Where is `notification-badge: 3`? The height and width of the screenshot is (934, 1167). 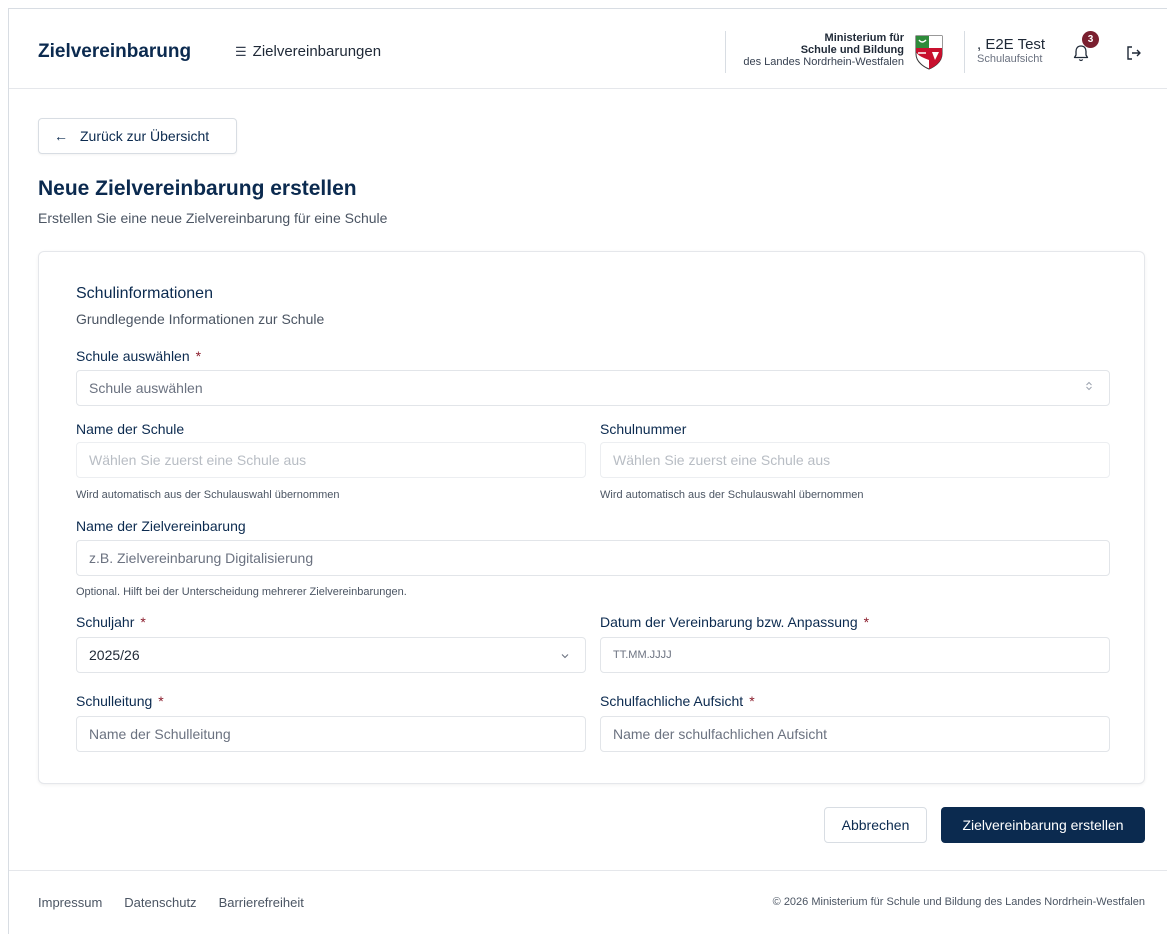
notification-badge: 3 is located at coordinates (1090, 39).